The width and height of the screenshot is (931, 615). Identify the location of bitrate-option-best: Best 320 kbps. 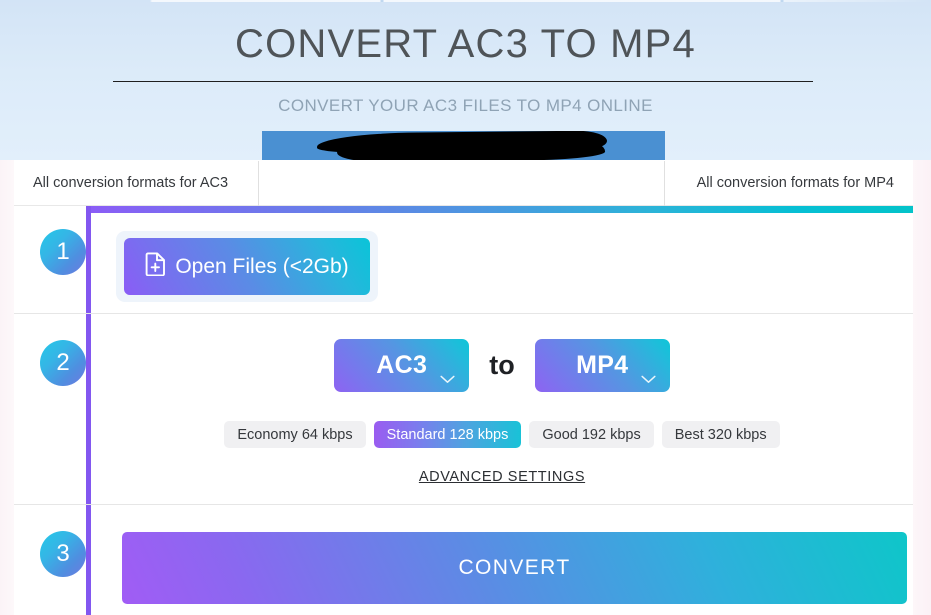
(720, 434).